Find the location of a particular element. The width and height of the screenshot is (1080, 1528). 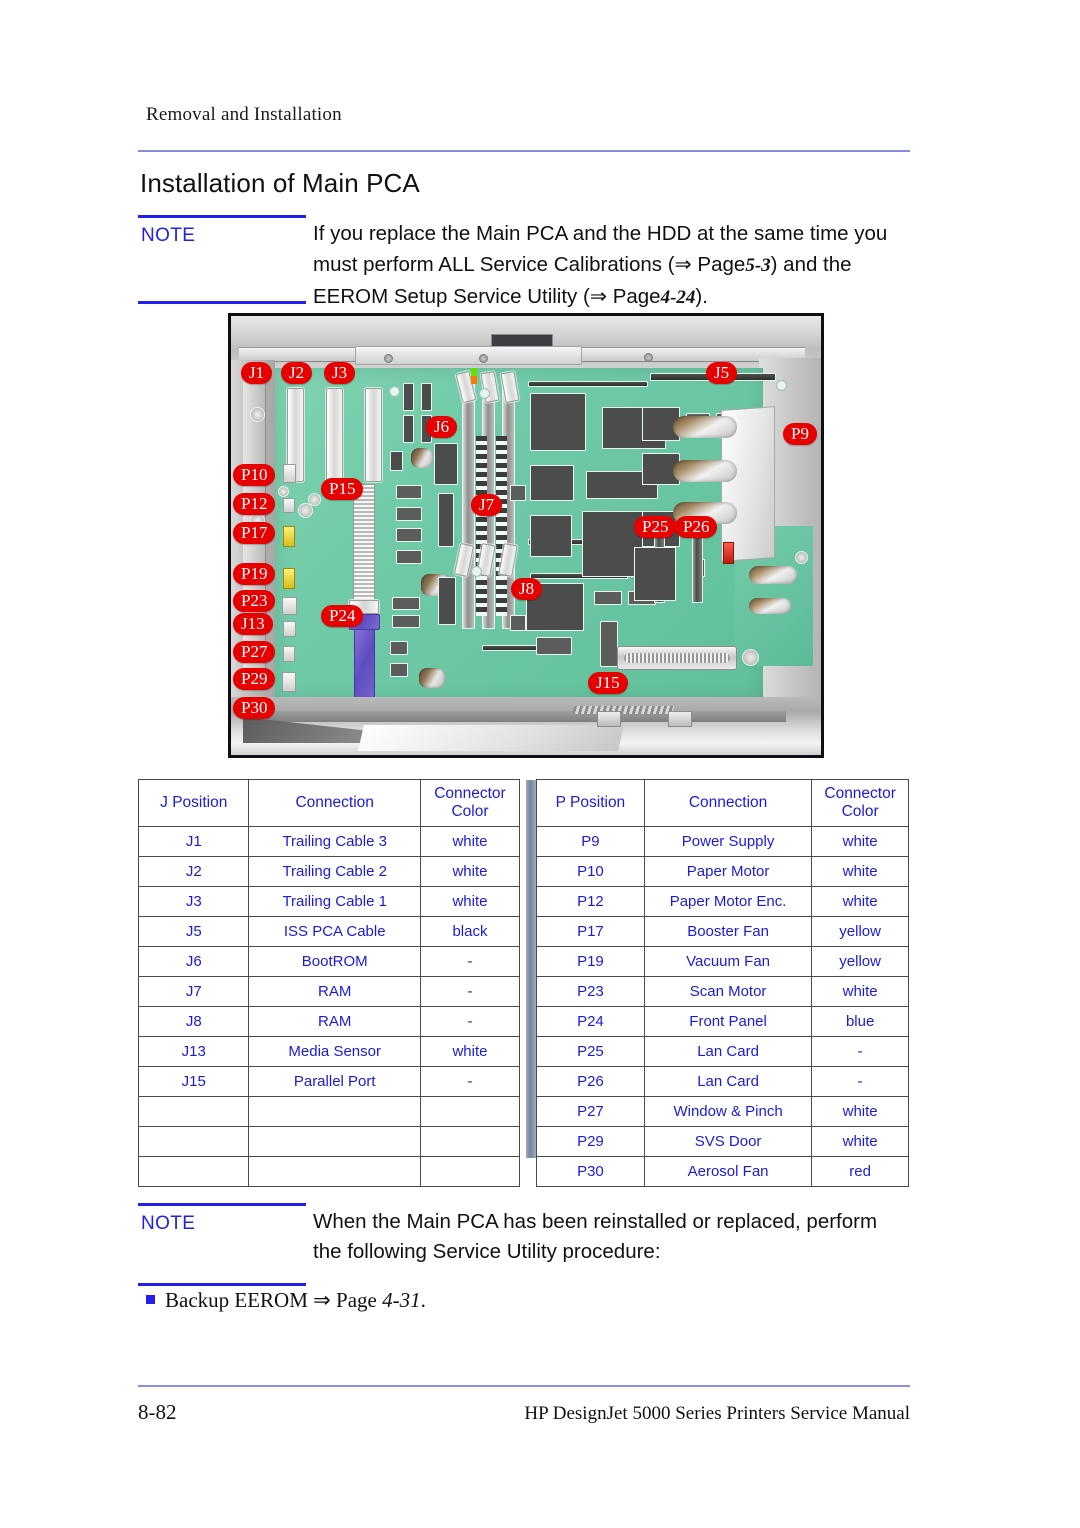

table-row-empty is located at coordinates (329, 1171).